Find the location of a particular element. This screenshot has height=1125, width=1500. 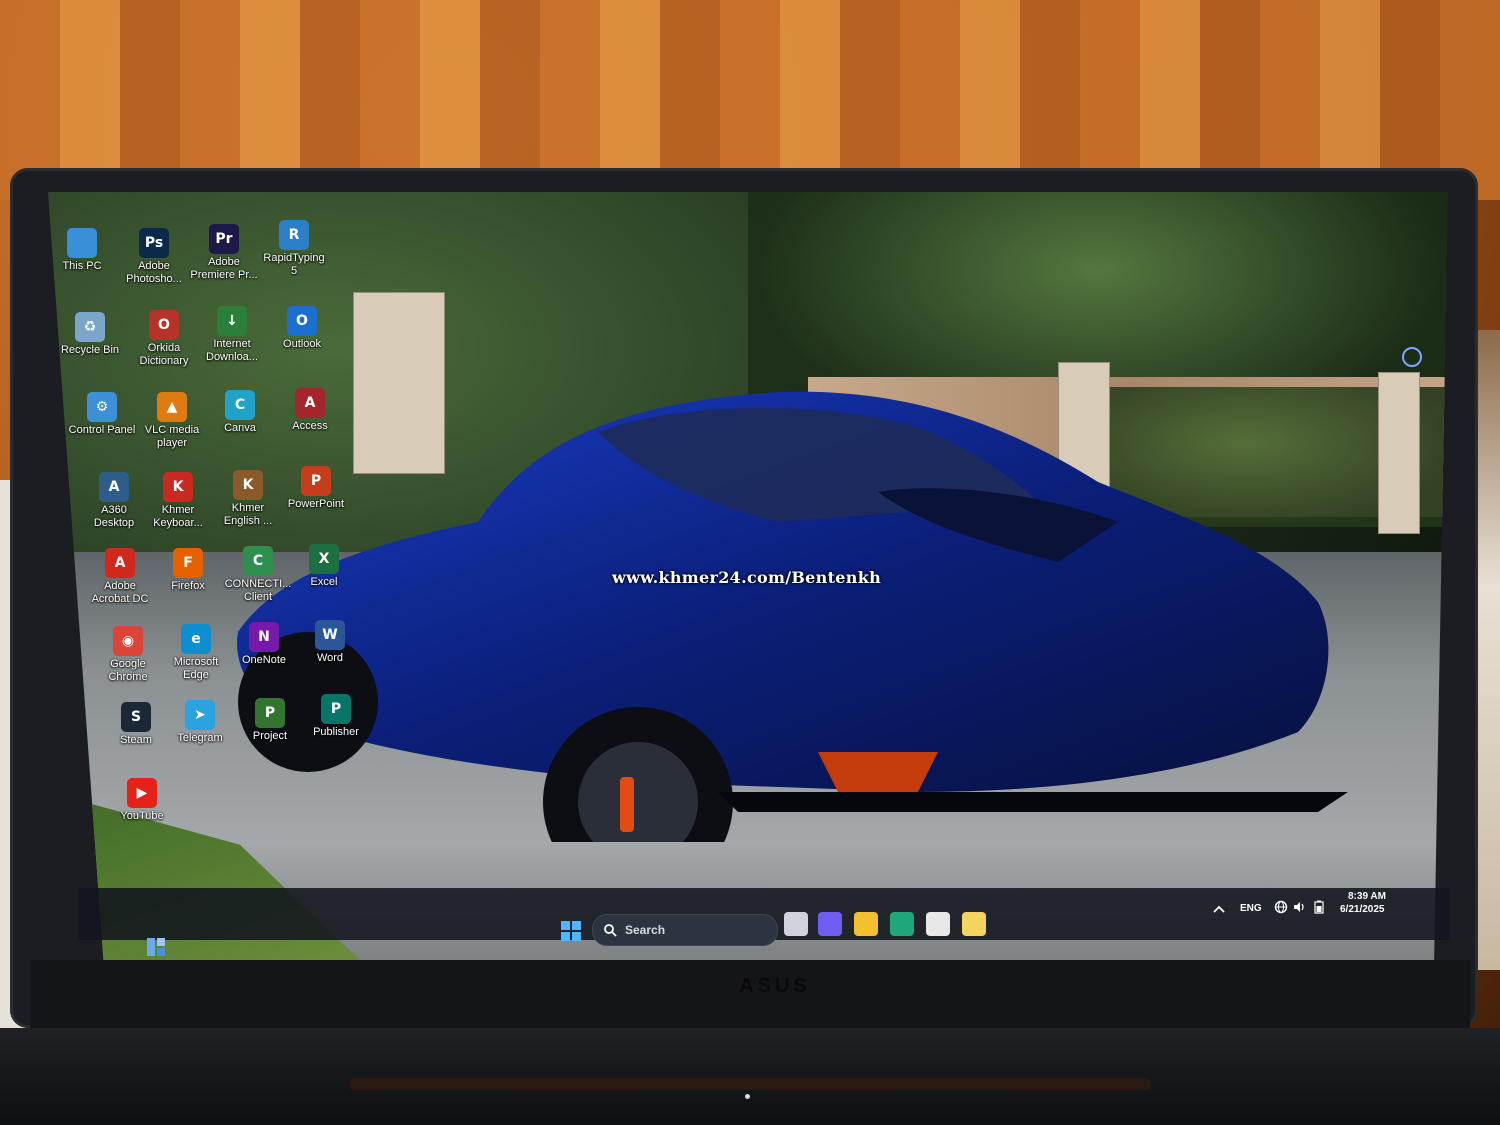

control-panel-icon: ⚙ is located at coordinates (102, 407).